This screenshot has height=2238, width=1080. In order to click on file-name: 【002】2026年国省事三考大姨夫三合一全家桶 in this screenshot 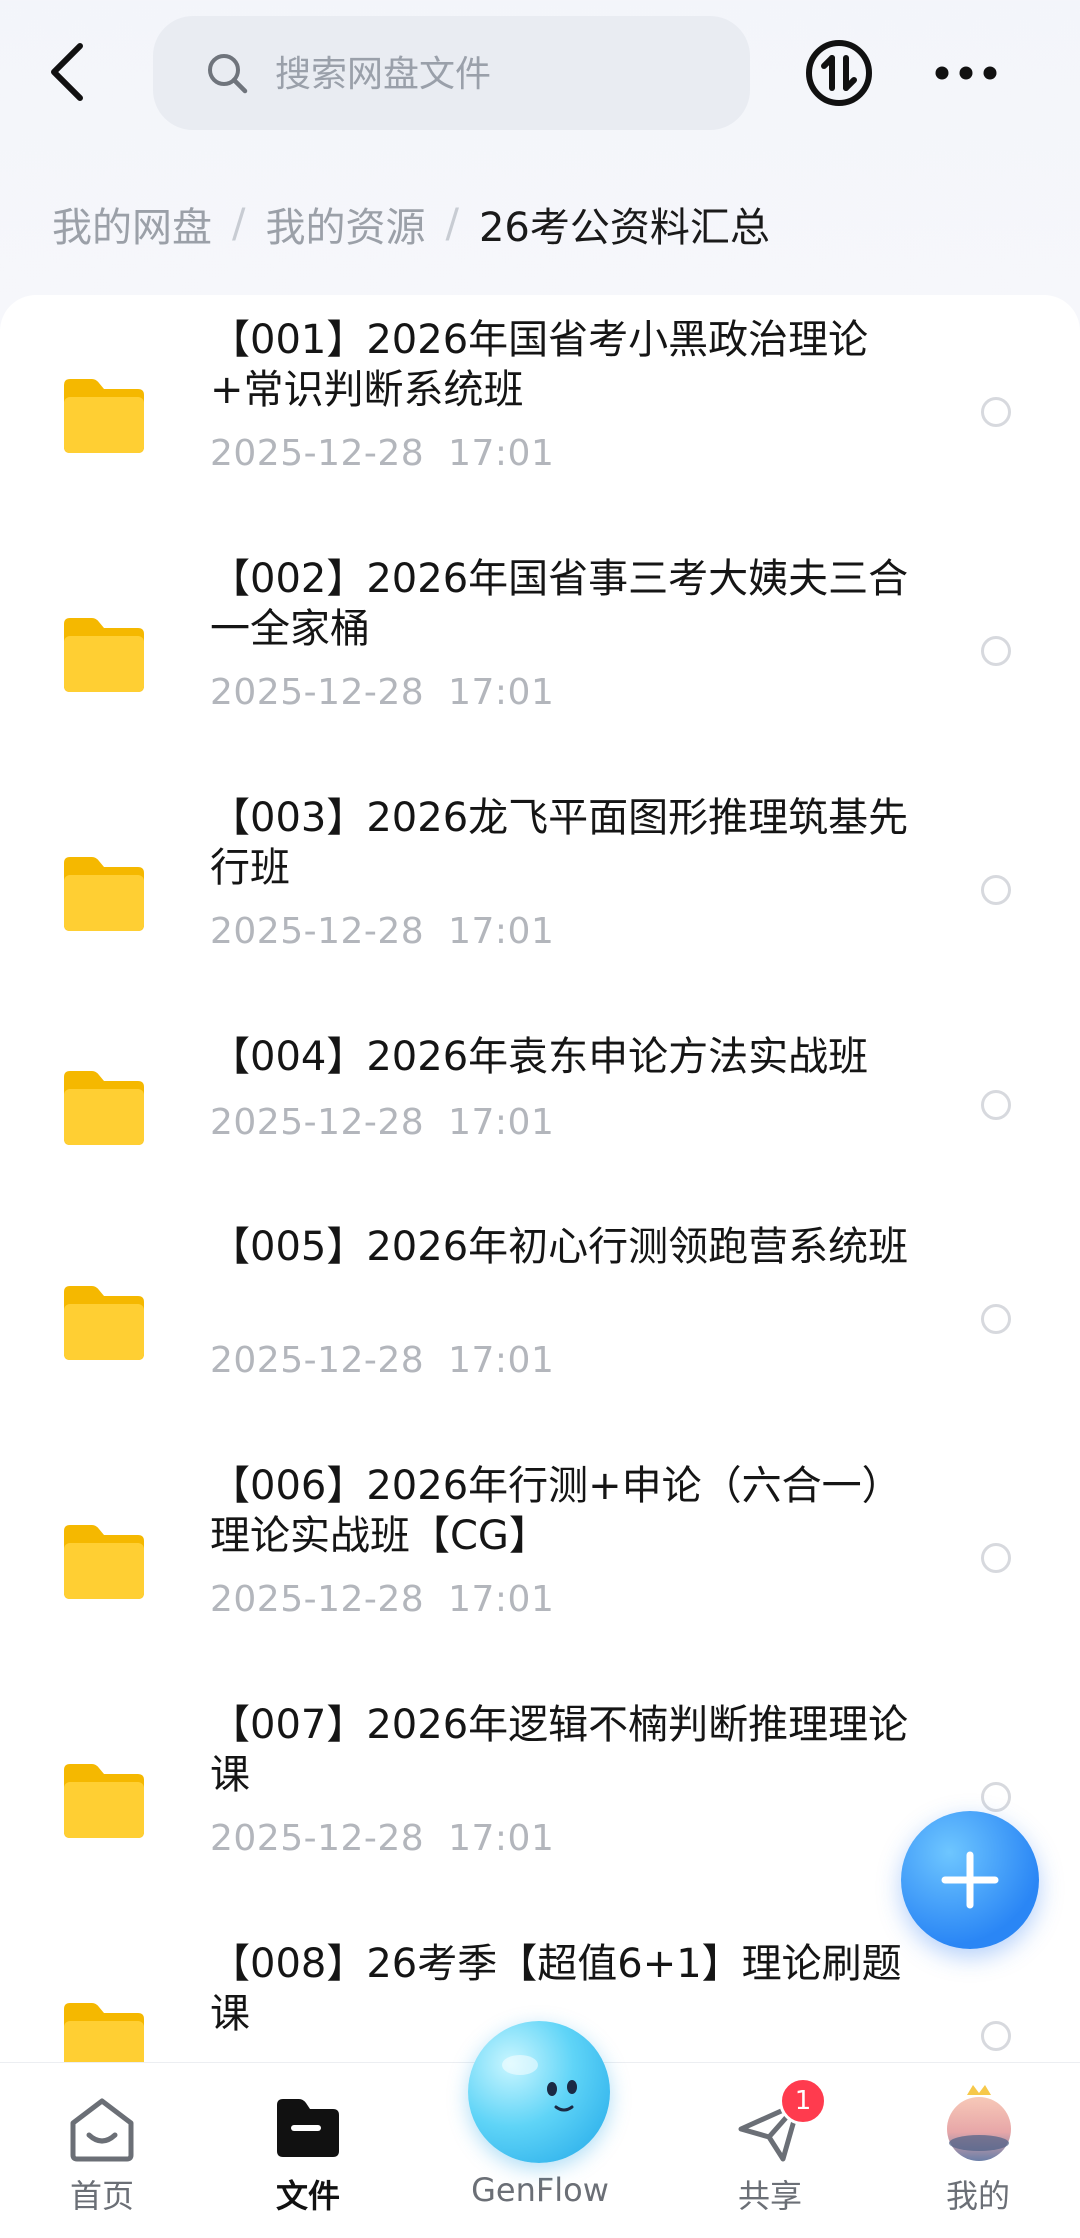, I will do `click(559, 604)`.